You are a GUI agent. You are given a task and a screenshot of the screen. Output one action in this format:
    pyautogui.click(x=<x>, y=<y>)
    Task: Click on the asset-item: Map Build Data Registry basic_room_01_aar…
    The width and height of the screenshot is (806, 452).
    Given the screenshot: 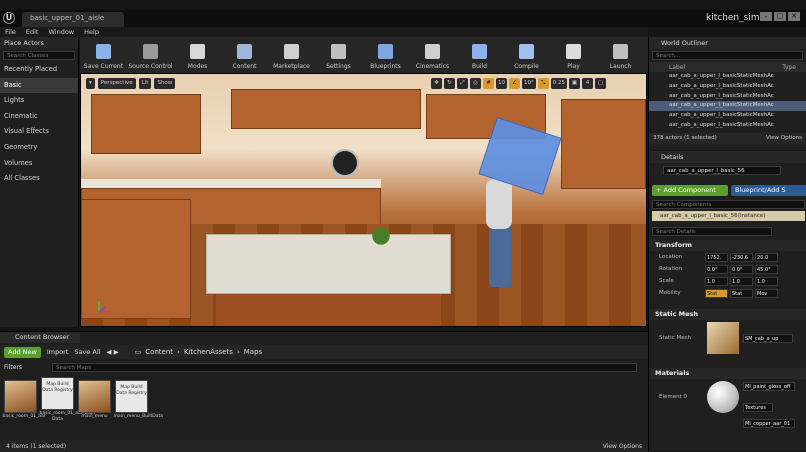 What is the action you would take?
    pyautogui.click(x=67, y=399)
    